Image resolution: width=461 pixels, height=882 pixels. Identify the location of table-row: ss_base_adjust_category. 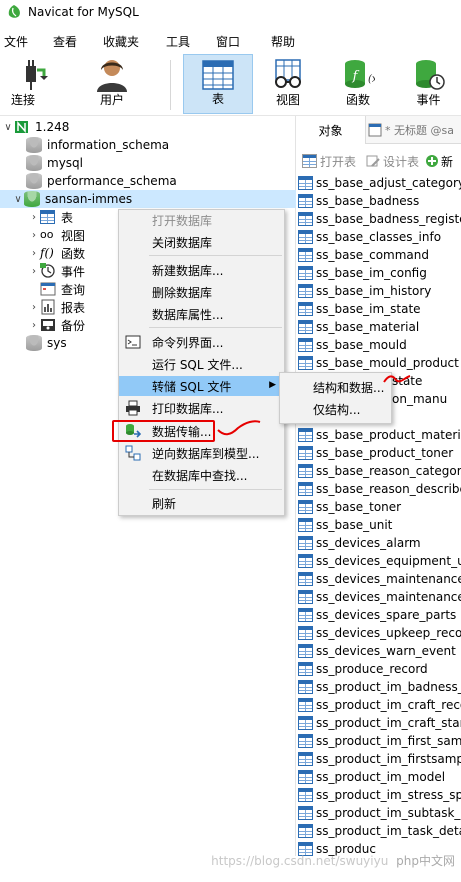
(379, 183).